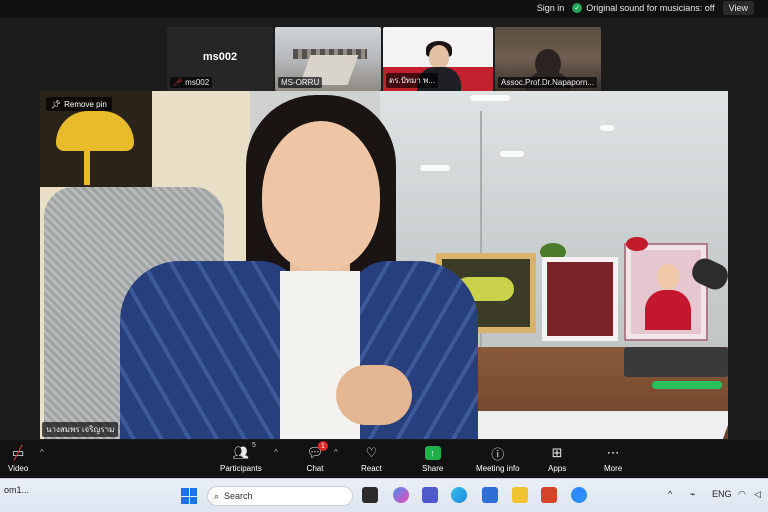 This screenshot has width=768, height=512. What do you see at coordinates (551, 8) in the screenshot?
I see `sign-in-link: Sign in` at bounding box center [551, 8].